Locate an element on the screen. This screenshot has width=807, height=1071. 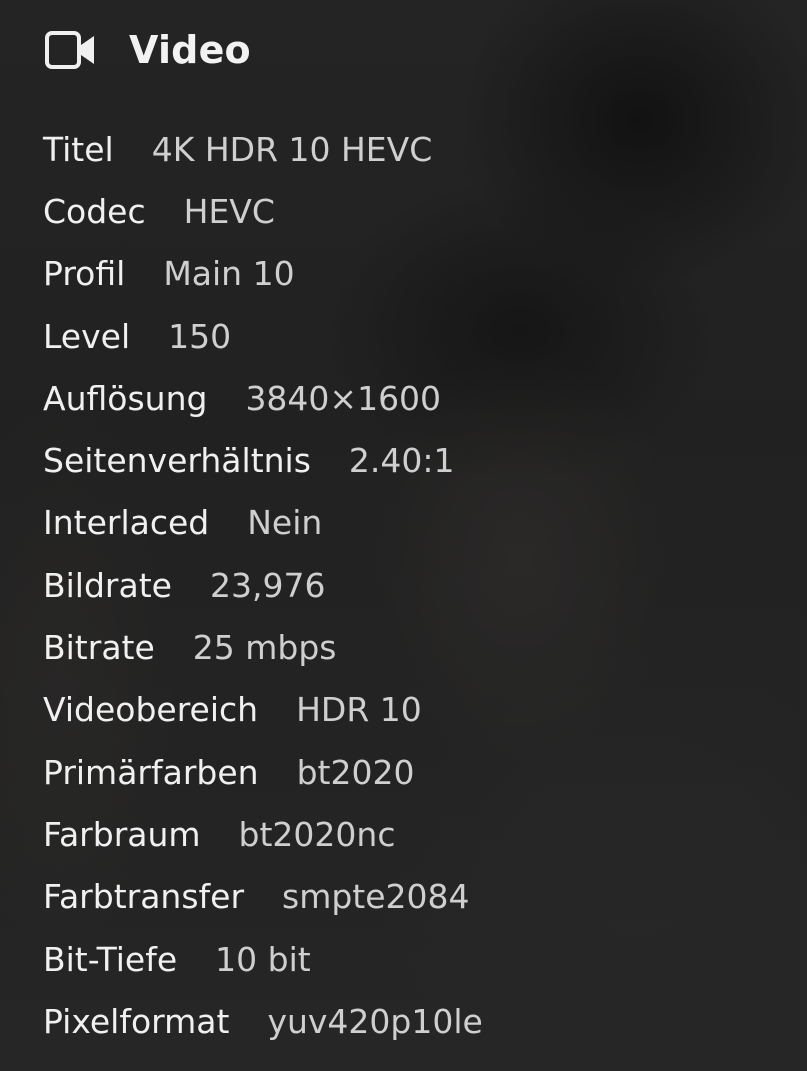
info-row-farbraum: Farbraum bt2020nc is located at coordinates (425, 834).